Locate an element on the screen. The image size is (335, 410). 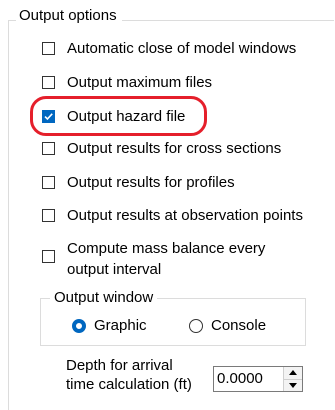
checkbox-output-maximum-files: Output maximum files is located at coordinates (127, 83).